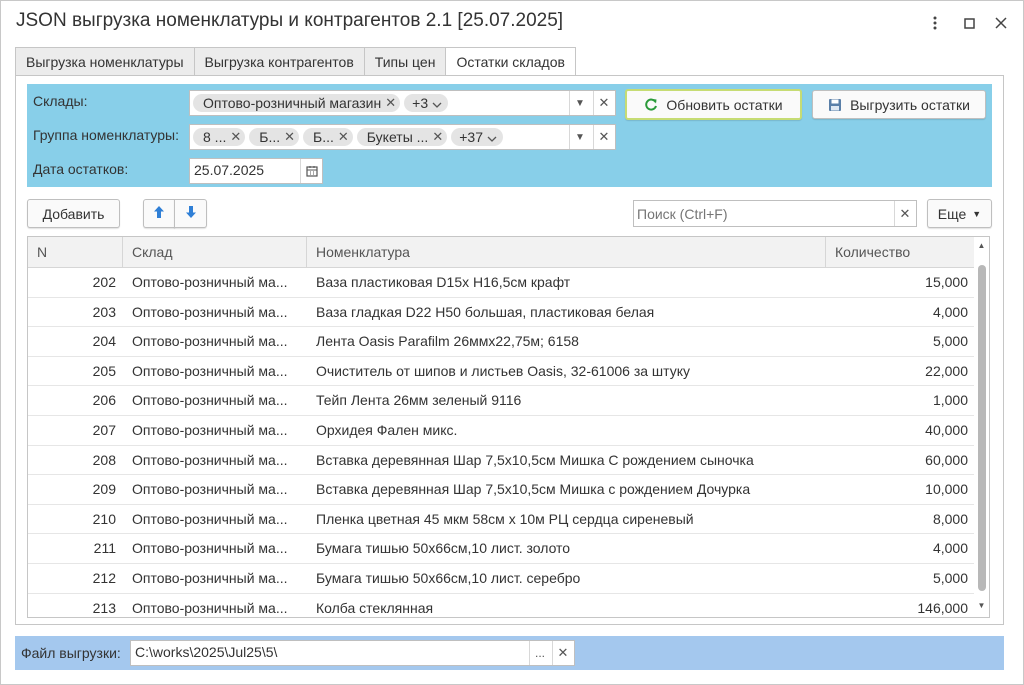 This screenshot has width=1024, height=685. Describe the element at coordinates (71, 653) in the screenshot. I see `file-label: Файл выгрузки:` at that location.